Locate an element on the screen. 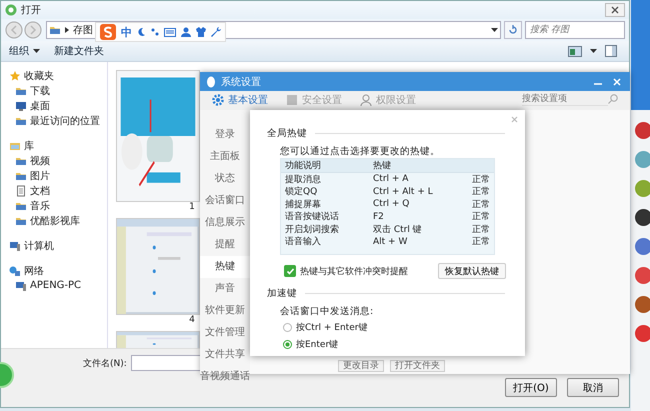  table-cell-text: 开启划词搜索 is located at coordinates (312, 230).